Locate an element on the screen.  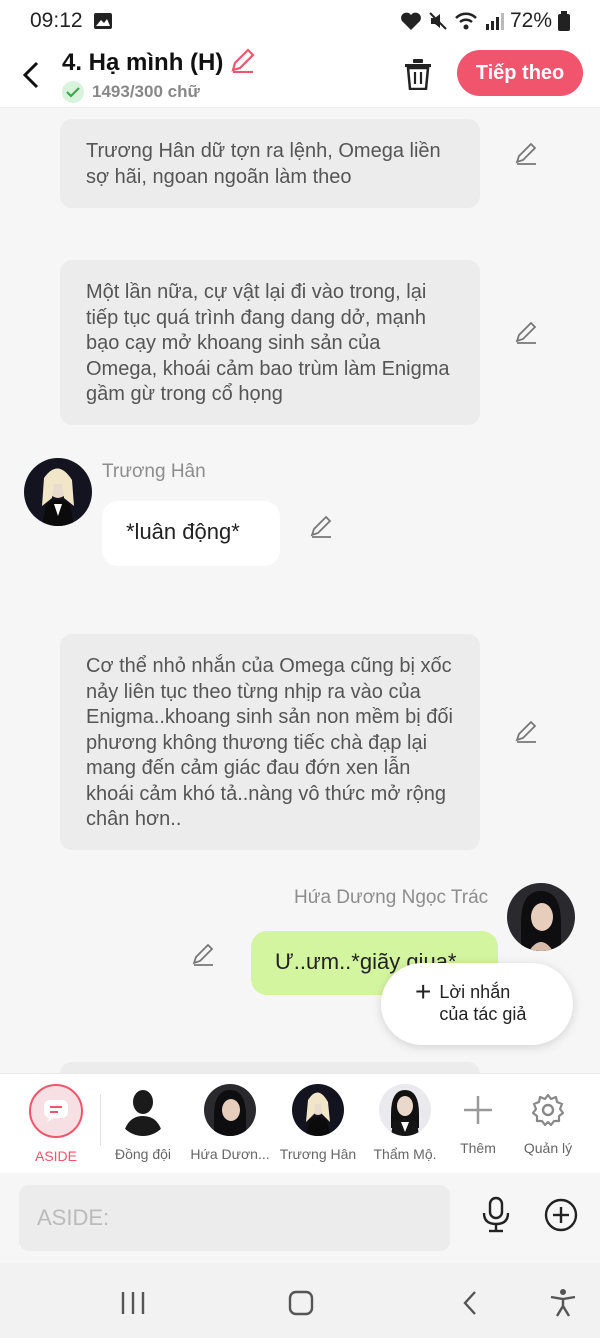
back-button is located at coordinates (31, 75).